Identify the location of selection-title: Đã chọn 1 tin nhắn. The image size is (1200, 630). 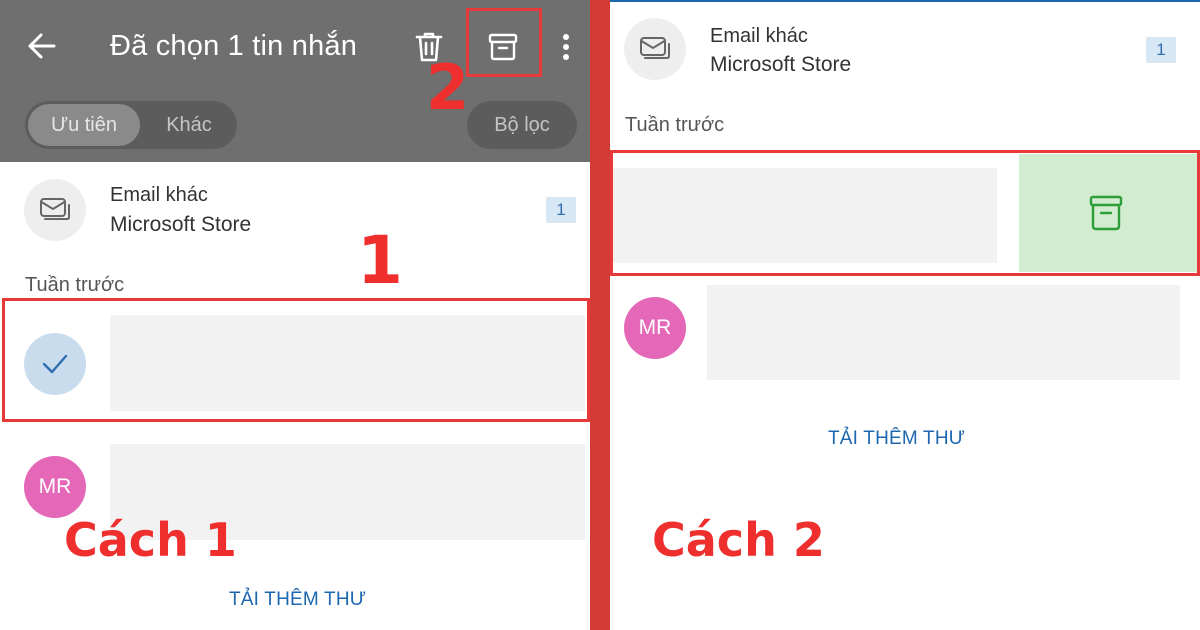
(234, 46).